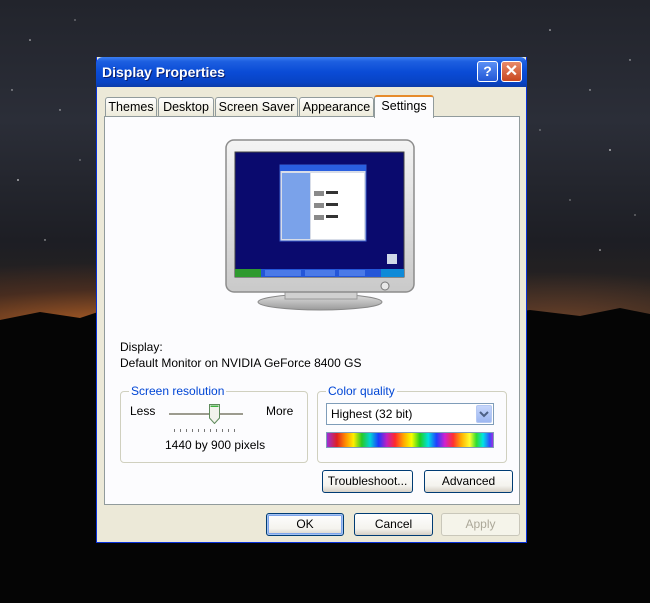 This screenshot has height=603, width=650. I want to click on display-label: Display:, so click(141, 347).